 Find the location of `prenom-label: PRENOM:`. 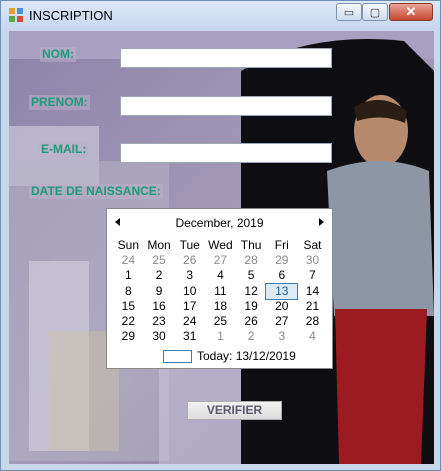

prenom-label: PRENOM: is located at coordinates (59, 102).